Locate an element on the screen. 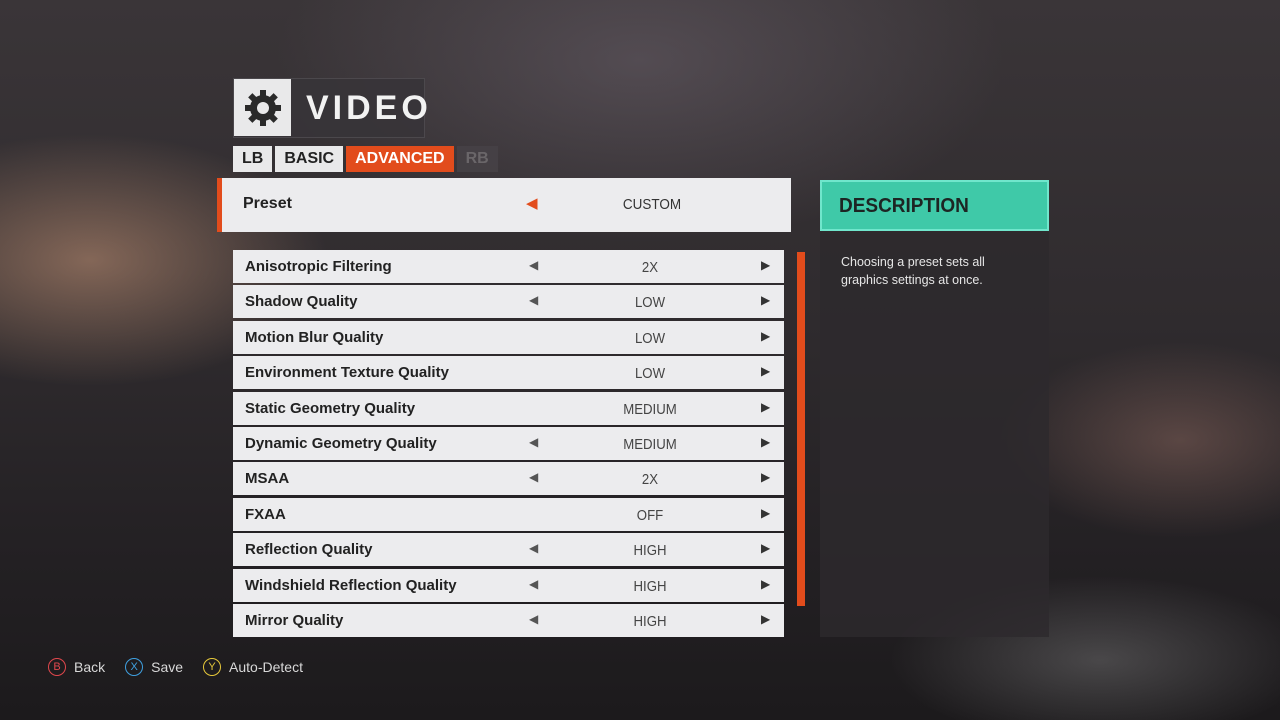 The height and width of the screenshot is (720, 1280). preset-value: CUSTOM is located at coordinates (652, 204).